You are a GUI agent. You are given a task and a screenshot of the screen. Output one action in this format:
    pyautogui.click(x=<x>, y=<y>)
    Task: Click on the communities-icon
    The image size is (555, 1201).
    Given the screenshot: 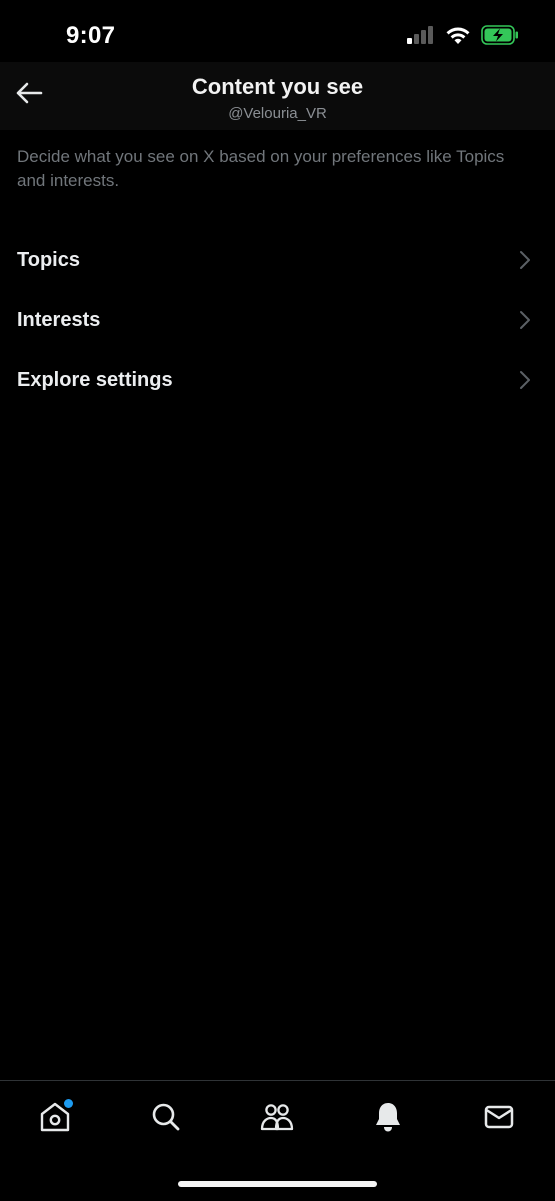 What is the action you would take?
    pyautogui.click(x=277, y=1119)
    